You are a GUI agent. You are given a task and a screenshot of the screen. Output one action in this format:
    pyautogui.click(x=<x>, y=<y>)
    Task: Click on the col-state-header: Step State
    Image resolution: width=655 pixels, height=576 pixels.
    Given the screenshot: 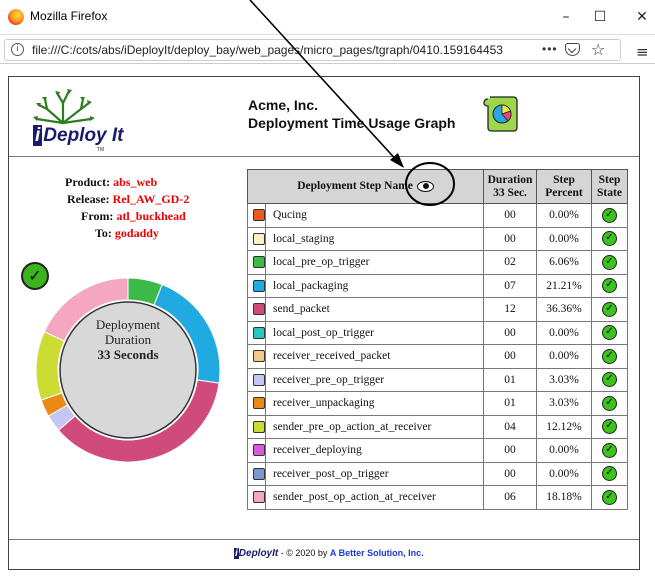 What is the action you would take?
    pyautogui.click(x=609, y=186)
    